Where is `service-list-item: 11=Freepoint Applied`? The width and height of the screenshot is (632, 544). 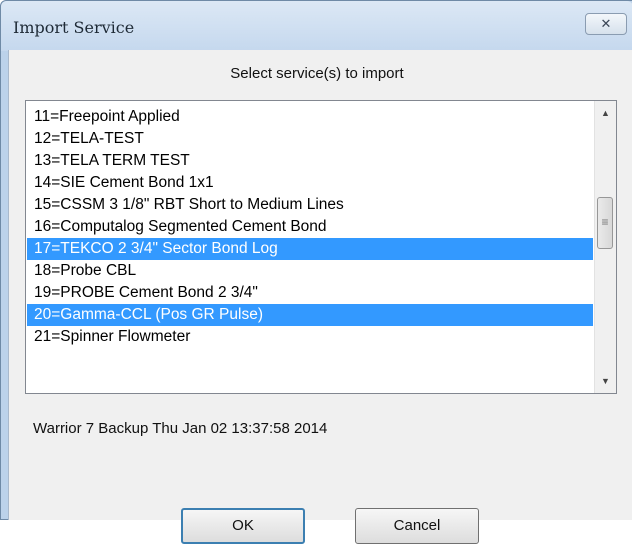 service-list-item: 11=Freepoint Applied is located at coordinates (310, 117).